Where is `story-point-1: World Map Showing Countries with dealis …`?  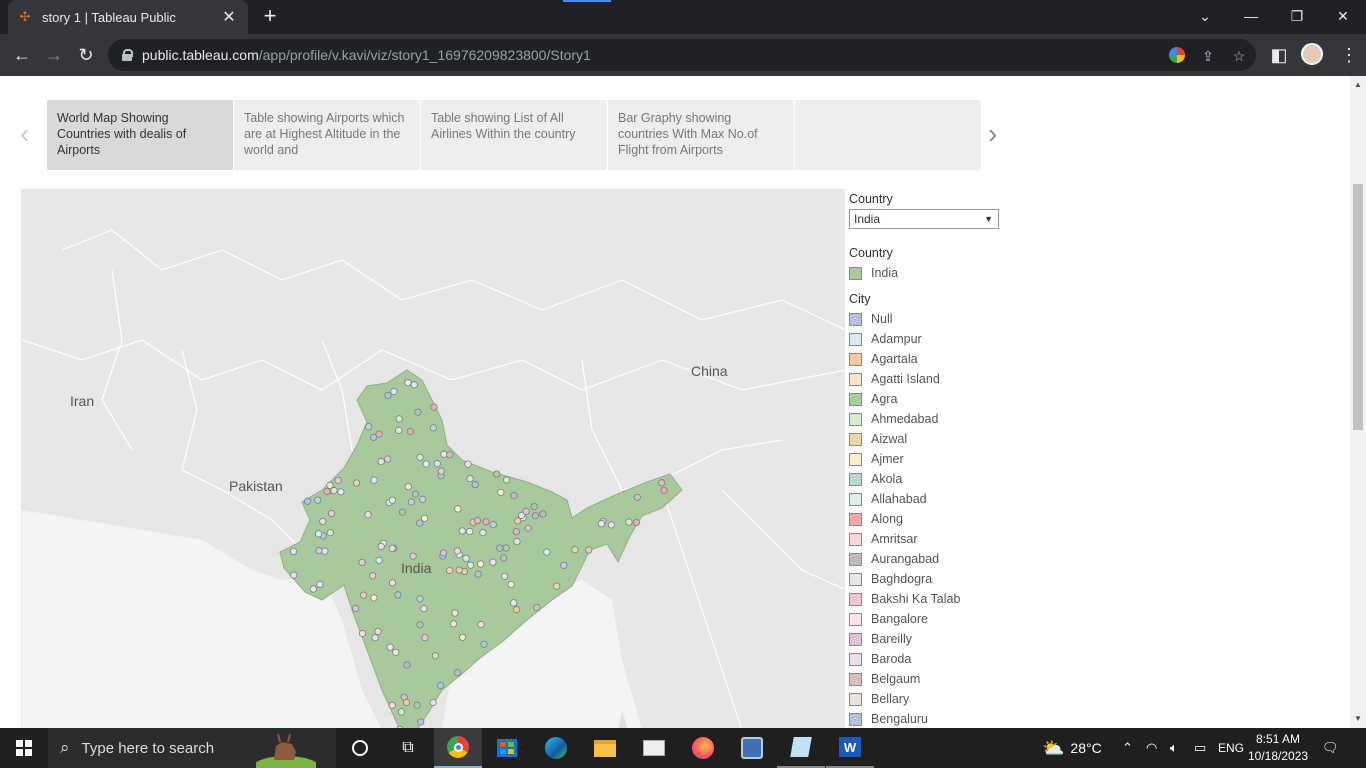
story-point-1: World Map Showing Countries with dealis … is located at coordinates (140, 135).